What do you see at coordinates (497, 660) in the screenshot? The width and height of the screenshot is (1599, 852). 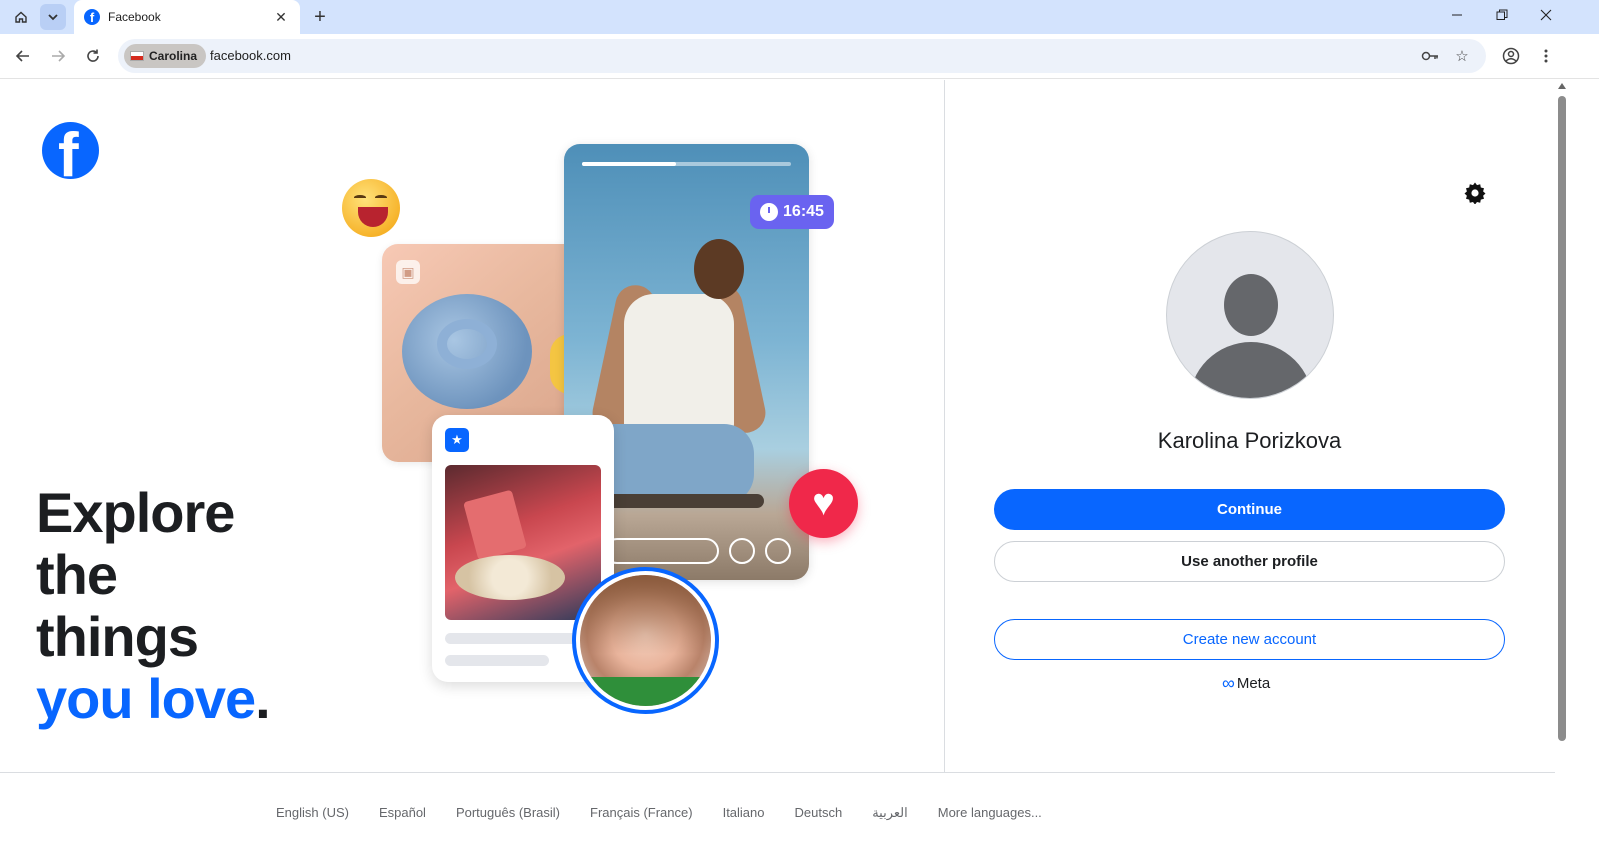 I see `placeholder-line` at bounding box center [497, 660].